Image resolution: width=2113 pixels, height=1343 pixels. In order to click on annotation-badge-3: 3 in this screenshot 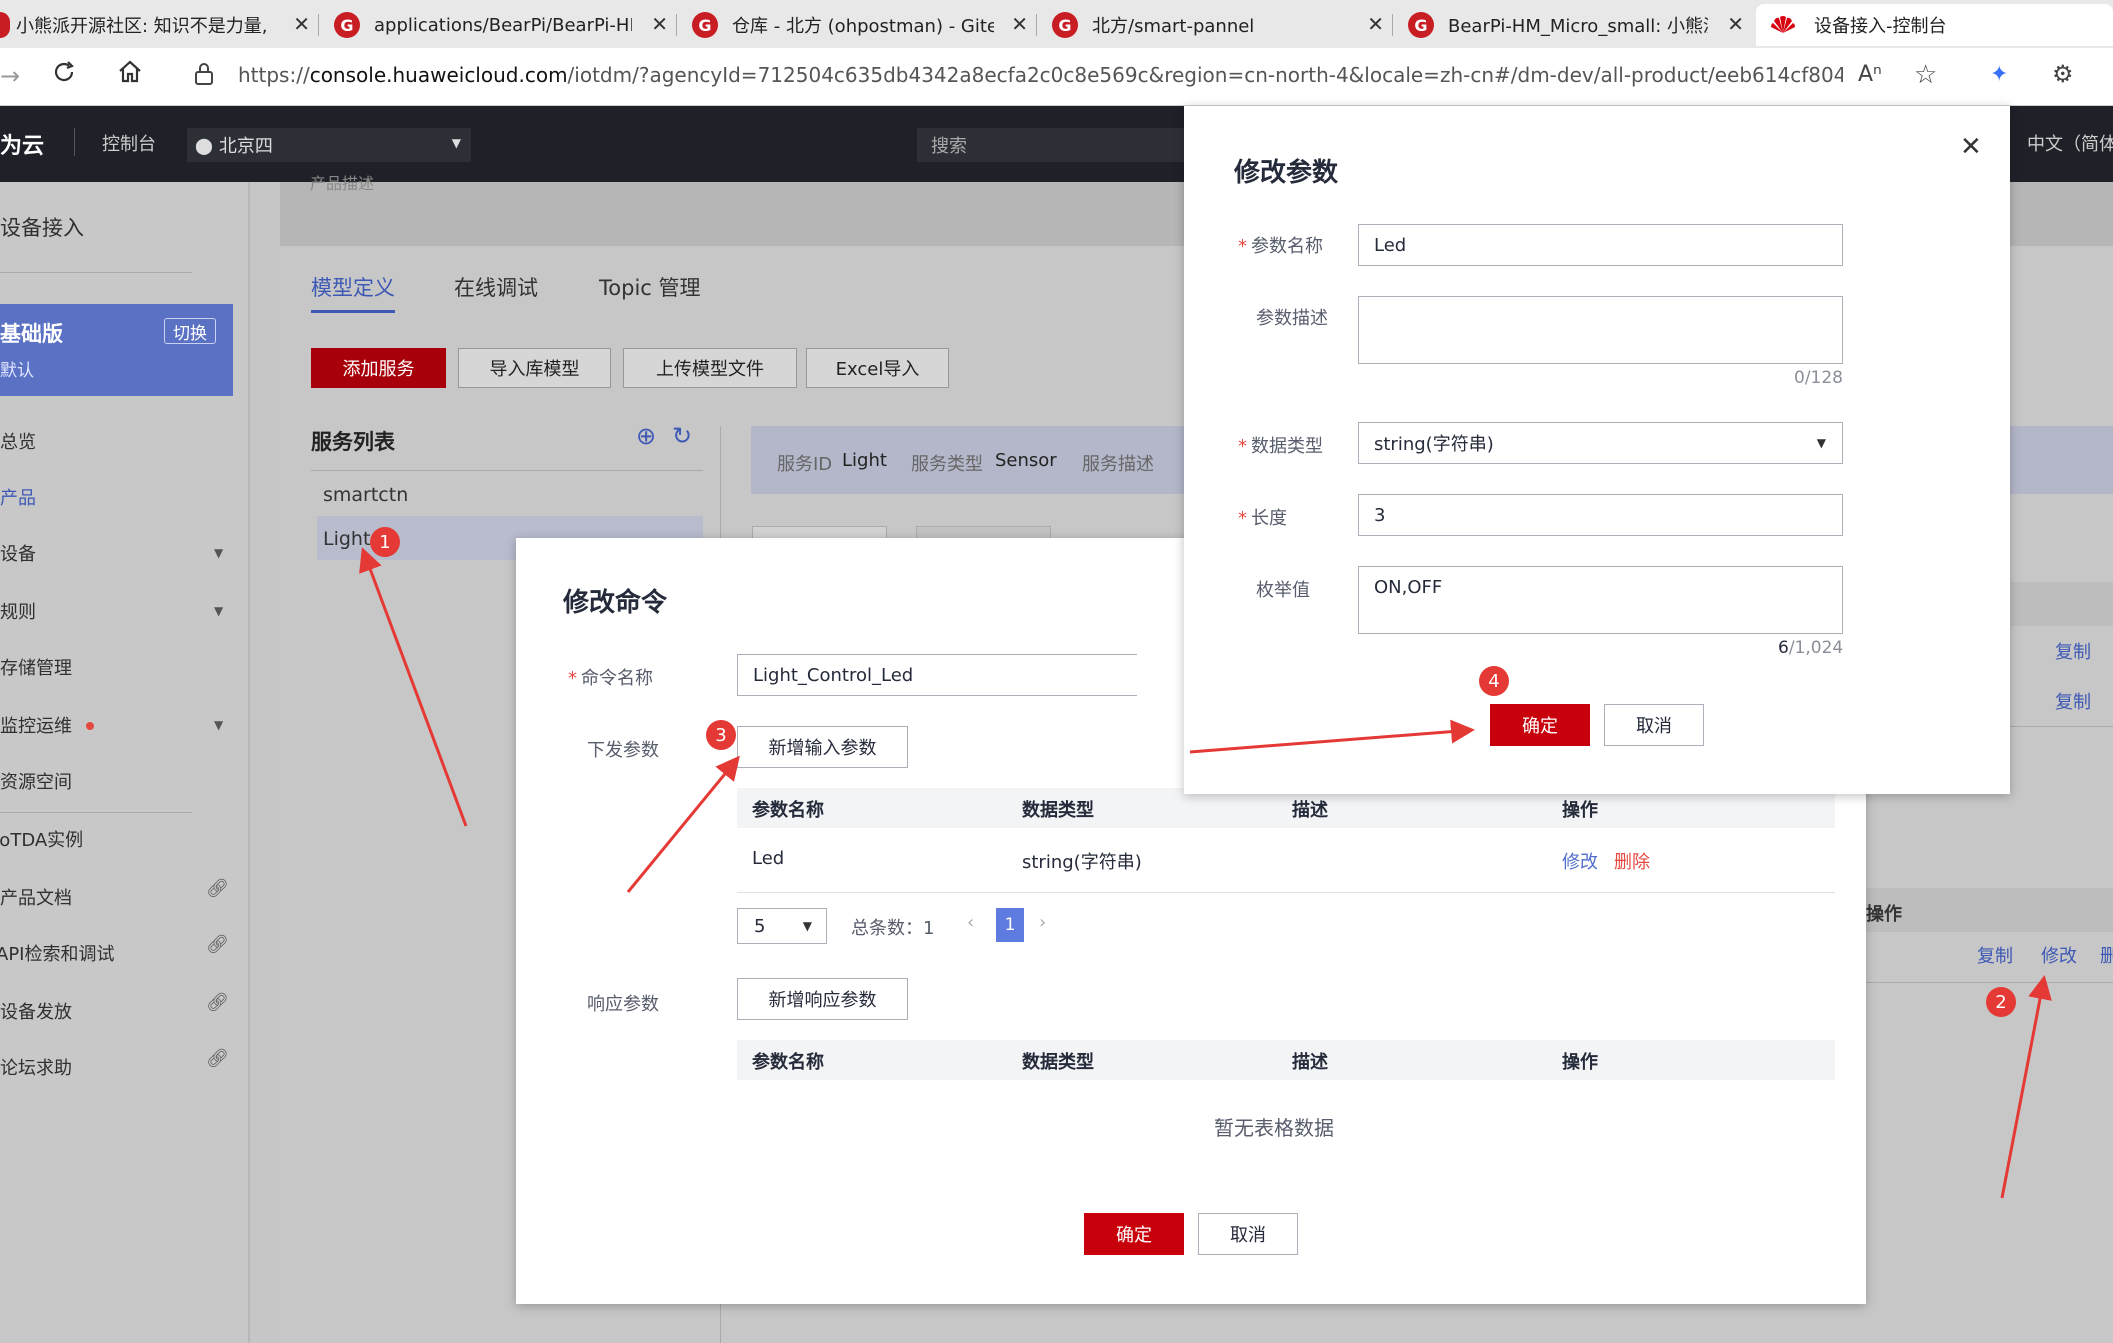, I will do `click(721, 735)`.